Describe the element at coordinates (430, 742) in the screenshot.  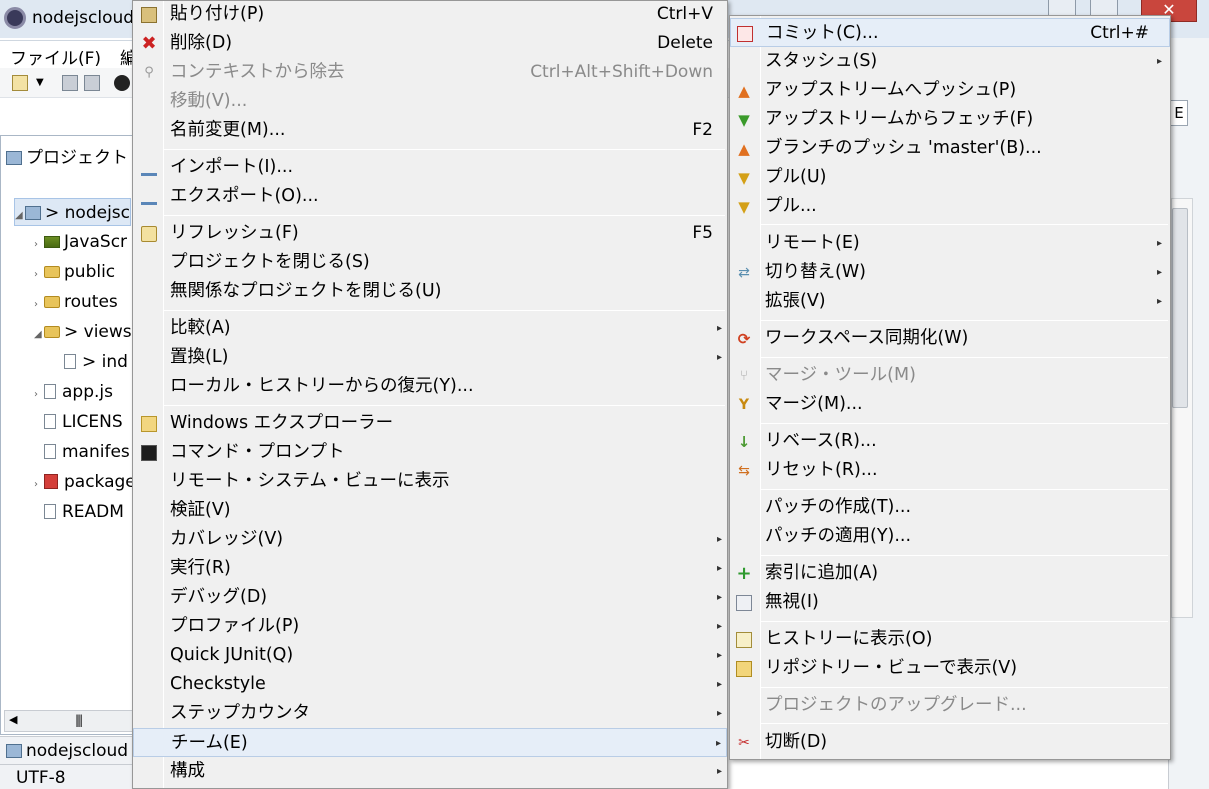
I see `menu-item: チーム(E) ▸` at that location.